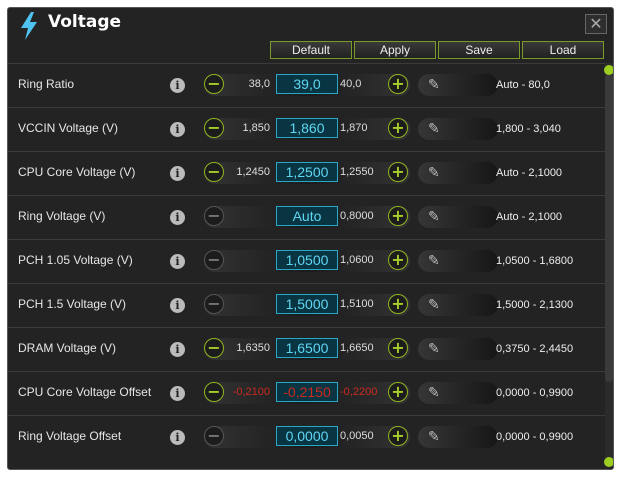 This screenshot has height=477, width=620. Describe the element at coordinates (357, 436) in the screenshot. I see `next-value: 0,0050` at that location.